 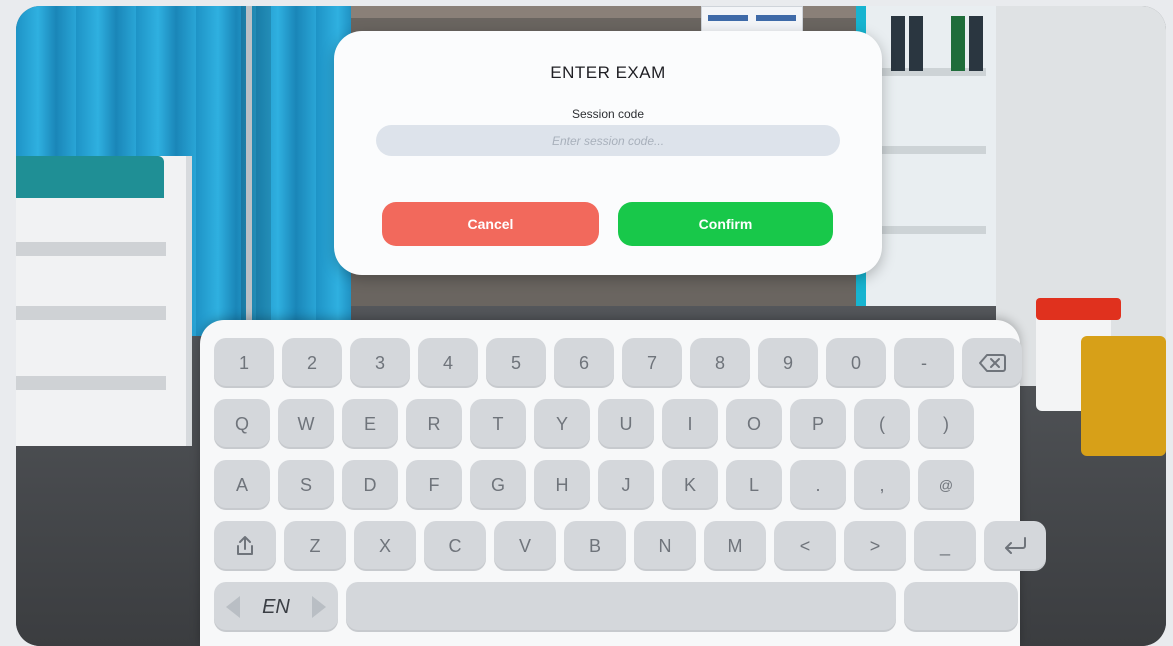 What do you see at coordinates (754, 424) in the screenshot?
I see `key-o: O` at bounding box center [754, 424].